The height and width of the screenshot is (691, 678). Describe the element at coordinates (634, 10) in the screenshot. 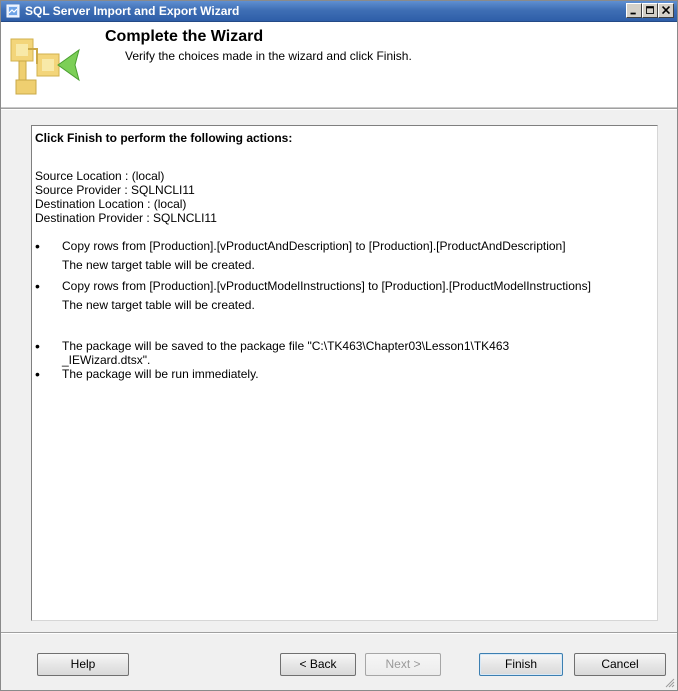

I see `minimize-button` at that location.